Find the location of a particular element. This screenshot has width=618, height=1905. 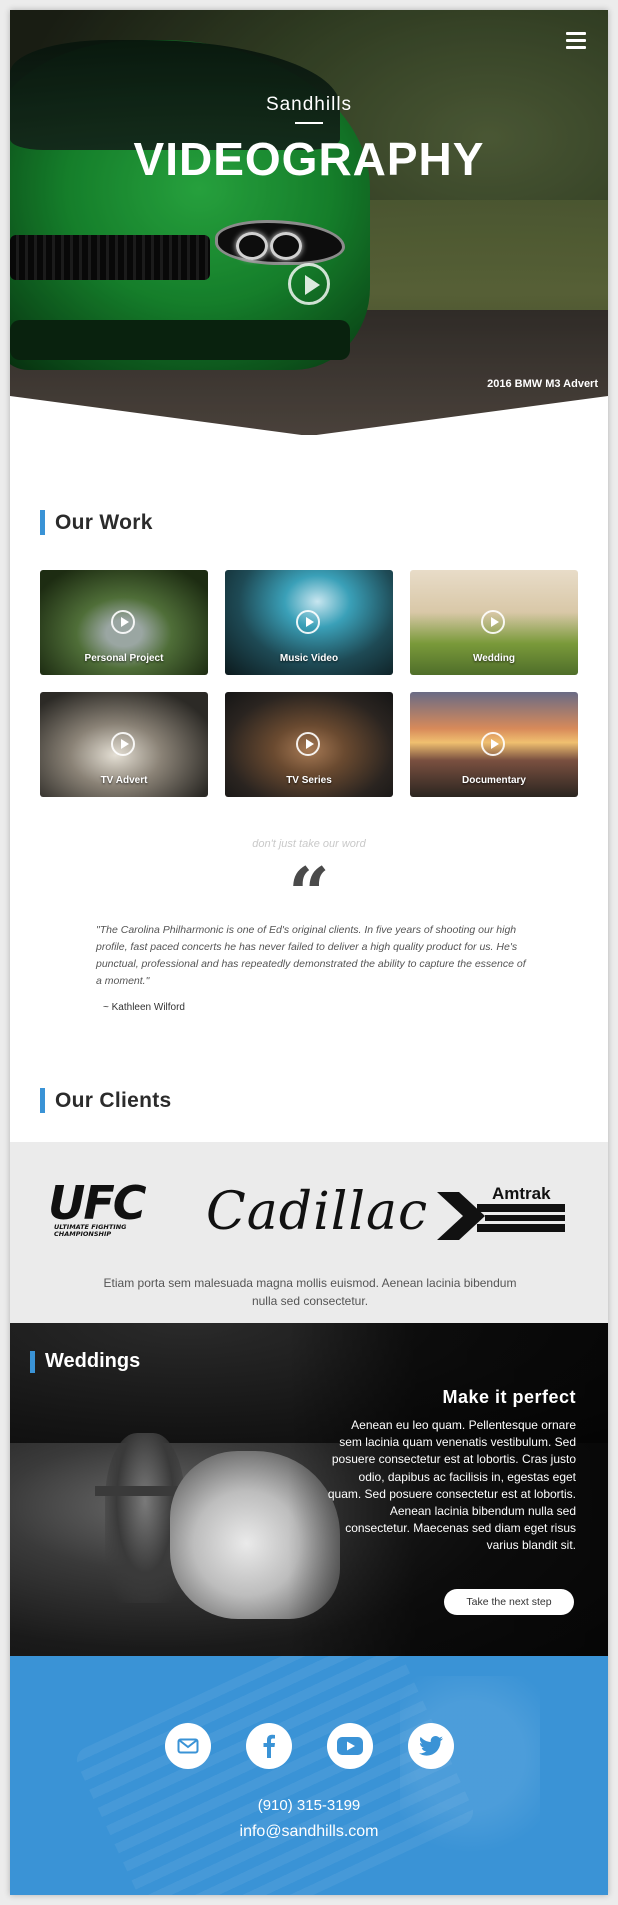

email-icon is located at coordinates (188, 1746).